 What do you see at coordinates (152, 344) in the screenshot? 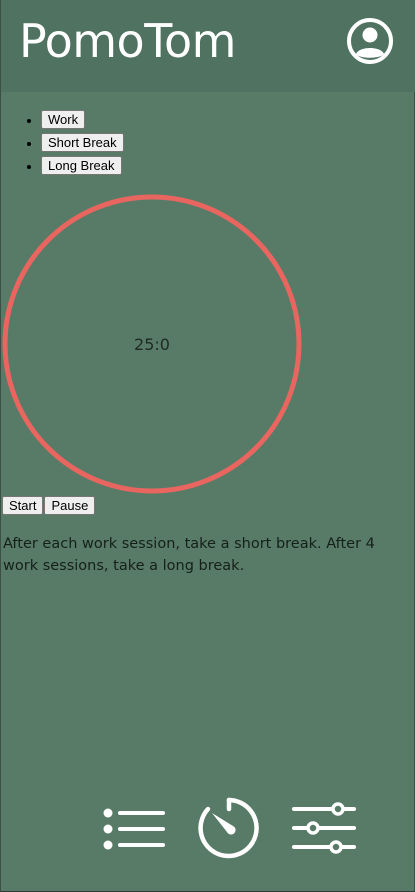
I see `timer-display: 25:0` at bounding box center [152, 344].